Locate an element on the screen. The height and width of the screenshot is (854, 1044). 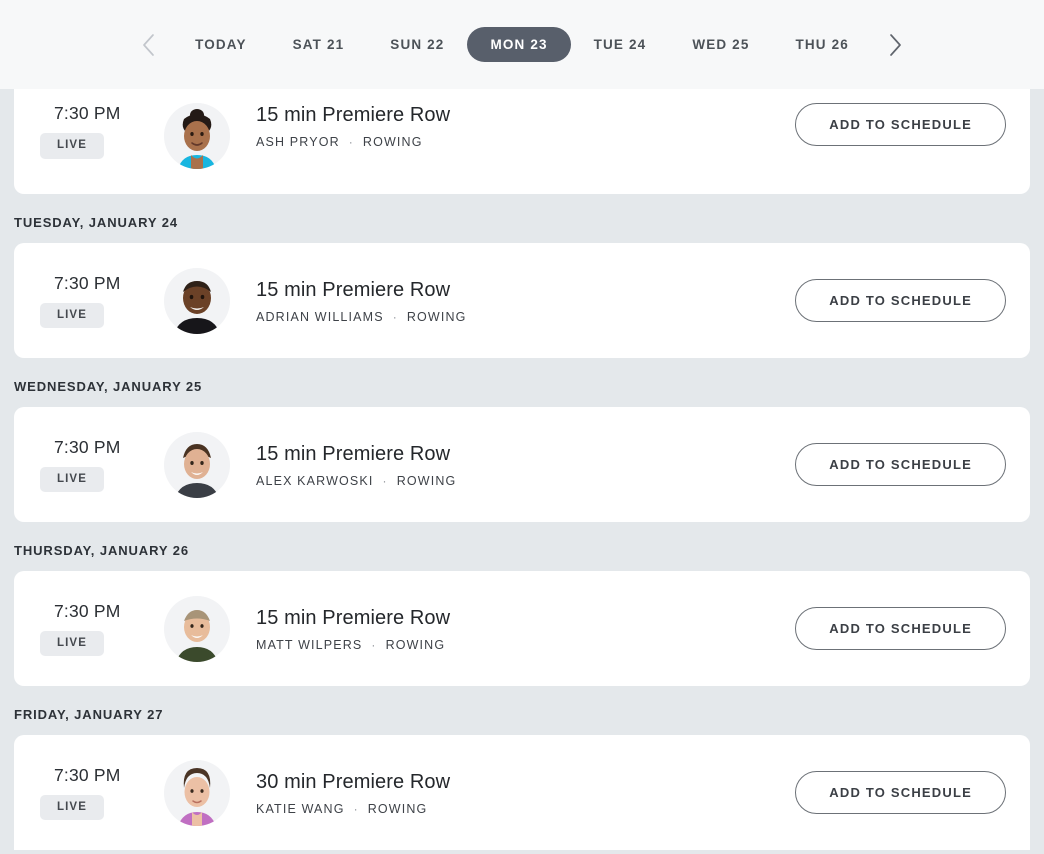
day-header-tuesday: TUESDAY, JANUARY 24 is located at coordinates (96, 222).